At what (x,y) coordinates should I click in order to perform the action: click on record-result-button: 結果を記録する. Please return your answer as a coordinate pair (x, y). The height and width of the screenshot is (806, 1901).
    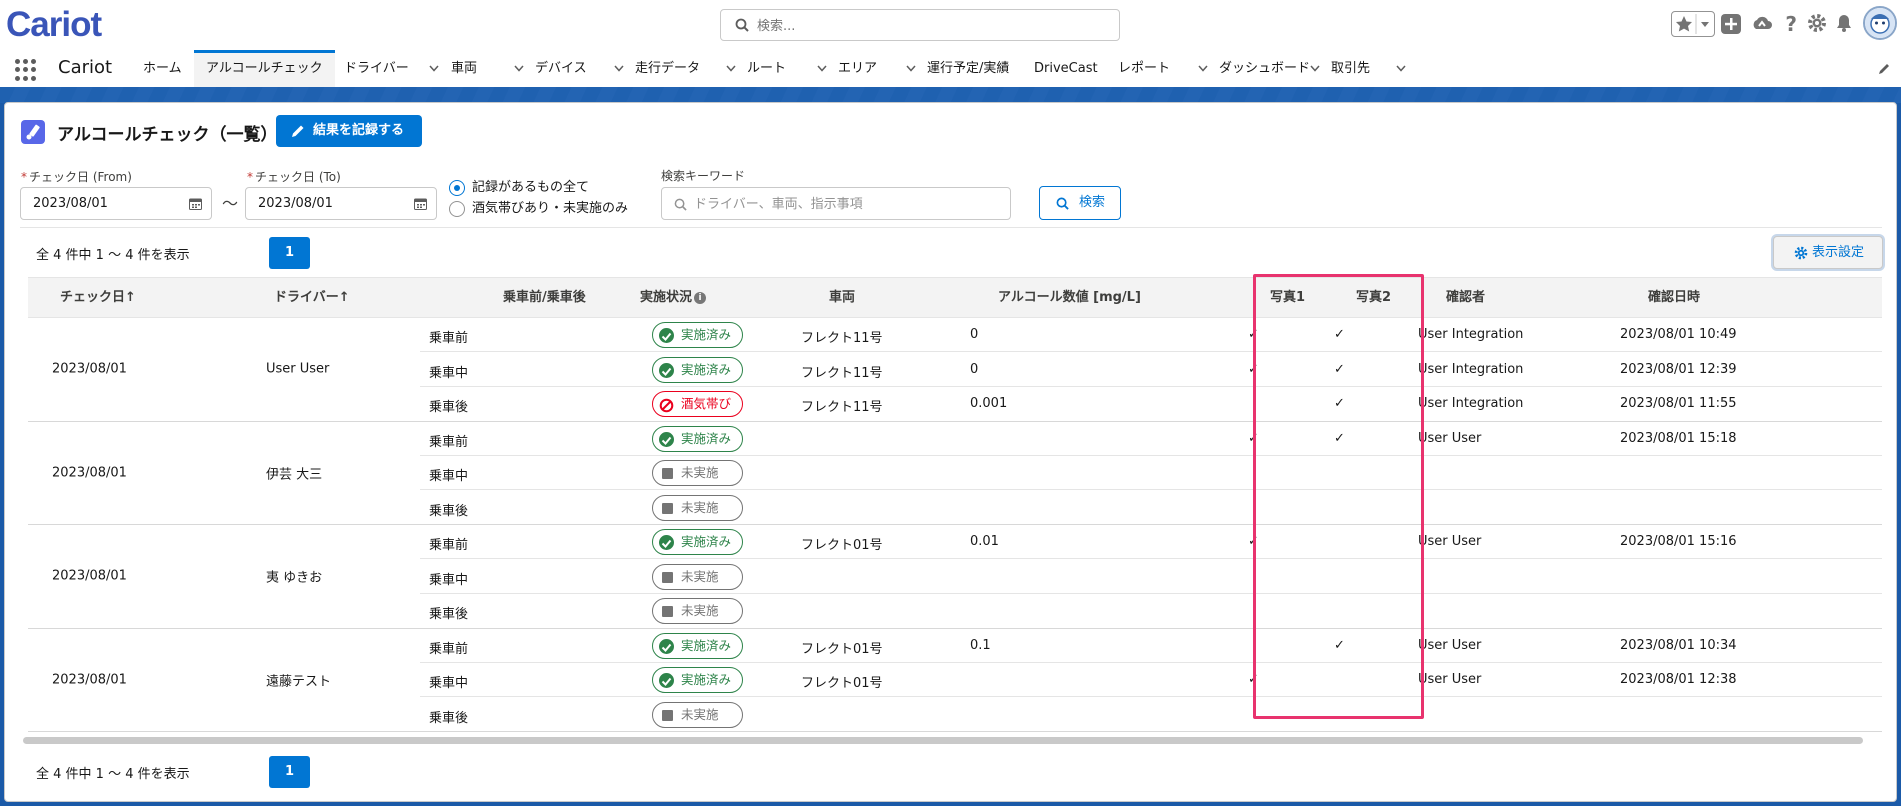
    Looking at the image, I should click on (349, 131).